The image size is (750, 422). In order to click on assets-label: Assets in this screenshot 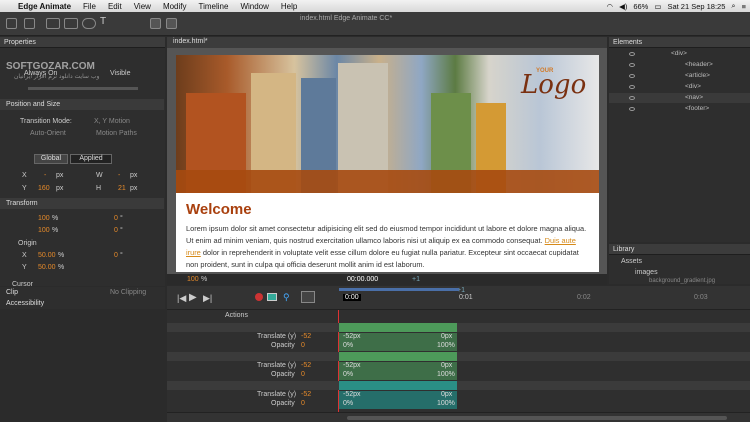, I will do `click(631, 261)`.